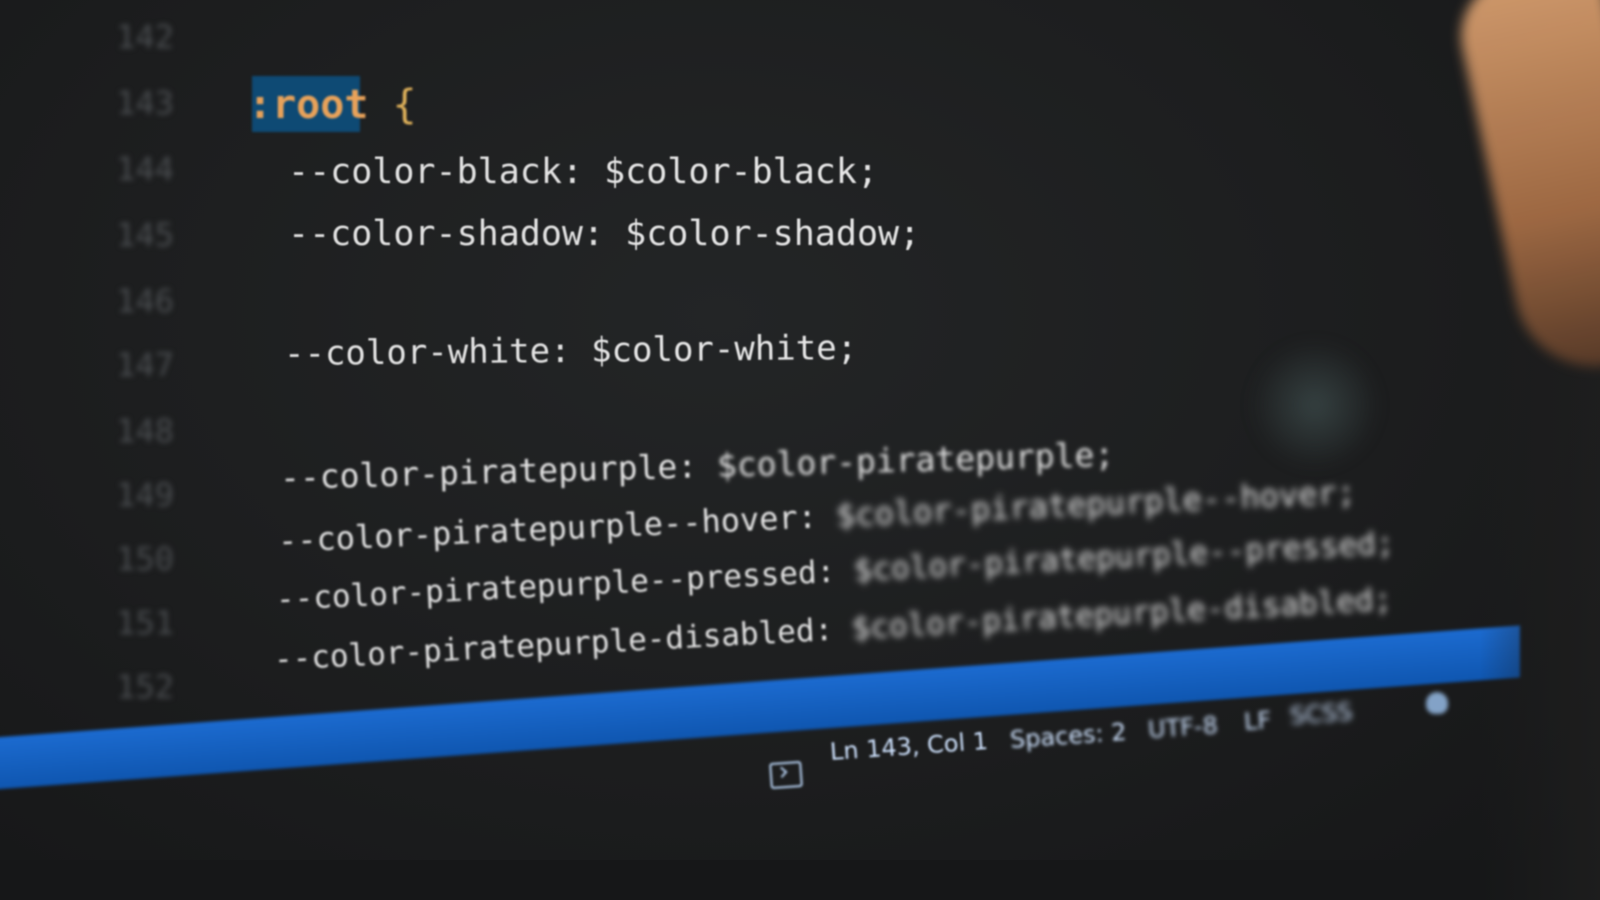 The image size is (1600, 900). What do you see at coordinates (1257, 721) in the screenshot?
I see `eol-setting: LF` at bounding box center [1257, 721].